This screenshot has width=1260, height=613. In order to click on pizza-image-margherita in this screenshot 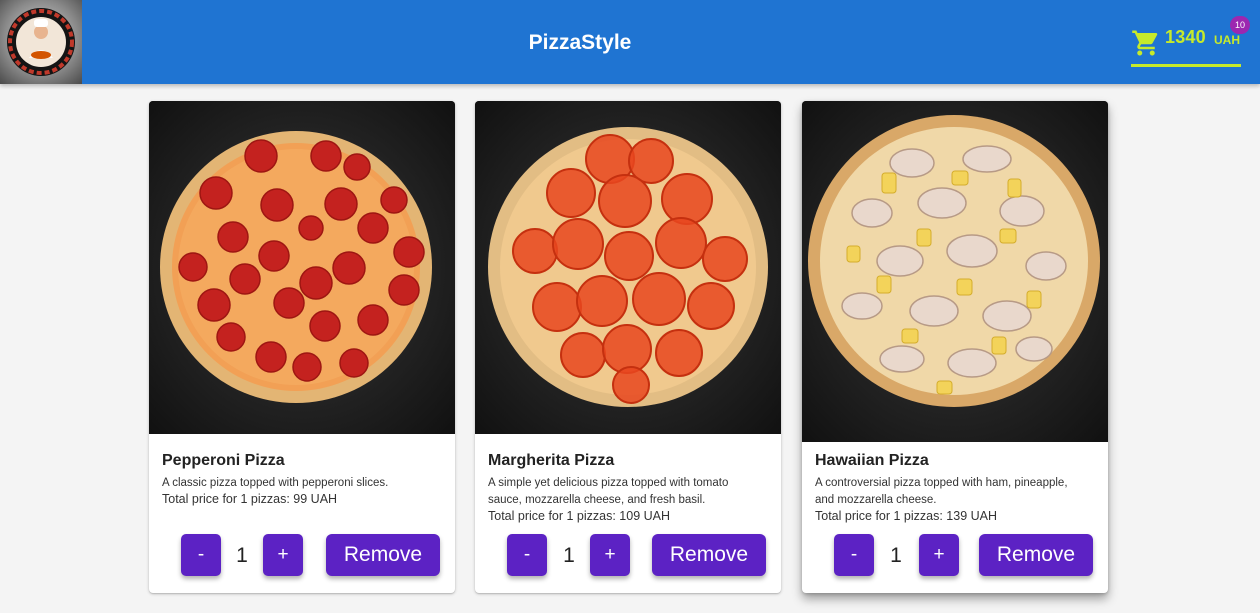, I will do `click(628, 267)`.